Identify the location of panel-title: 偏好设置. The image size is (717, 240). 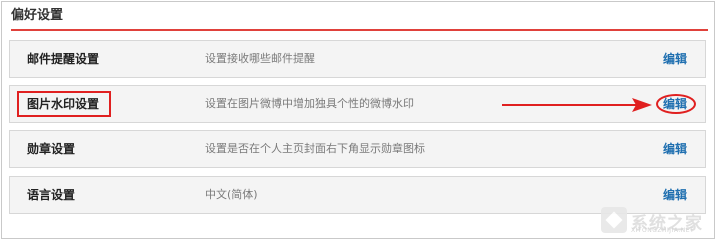
(37, 15).